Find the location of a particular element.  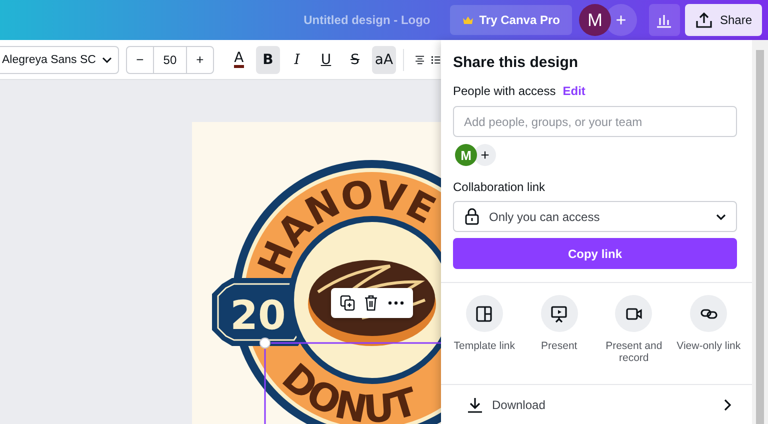

text-color-button: A is located at coordinates (238, 60).